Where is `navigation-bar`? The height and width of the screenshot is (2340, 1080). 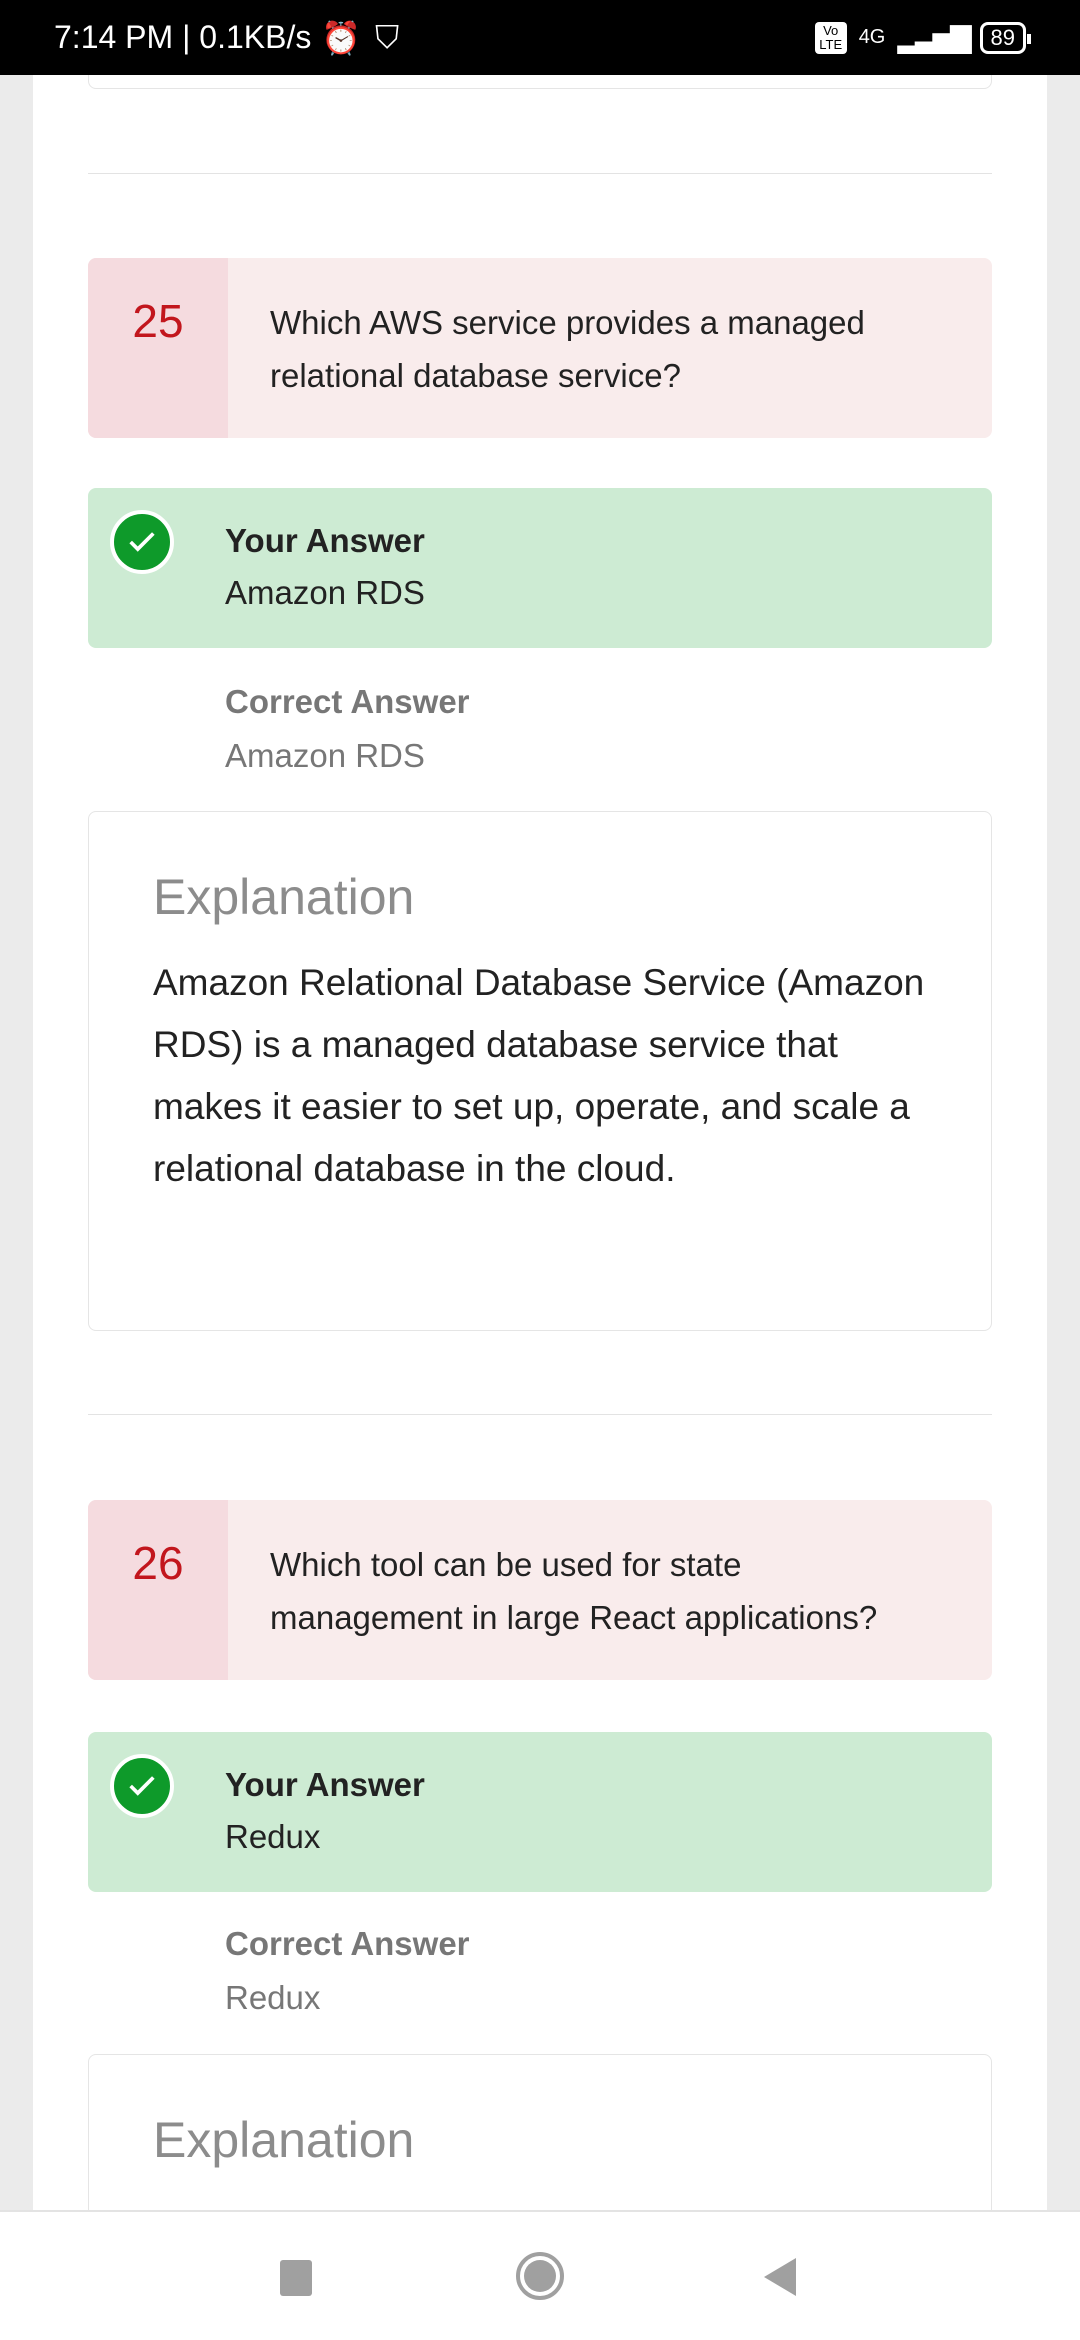 navigation-bar is located at coordinates (540, 2275).